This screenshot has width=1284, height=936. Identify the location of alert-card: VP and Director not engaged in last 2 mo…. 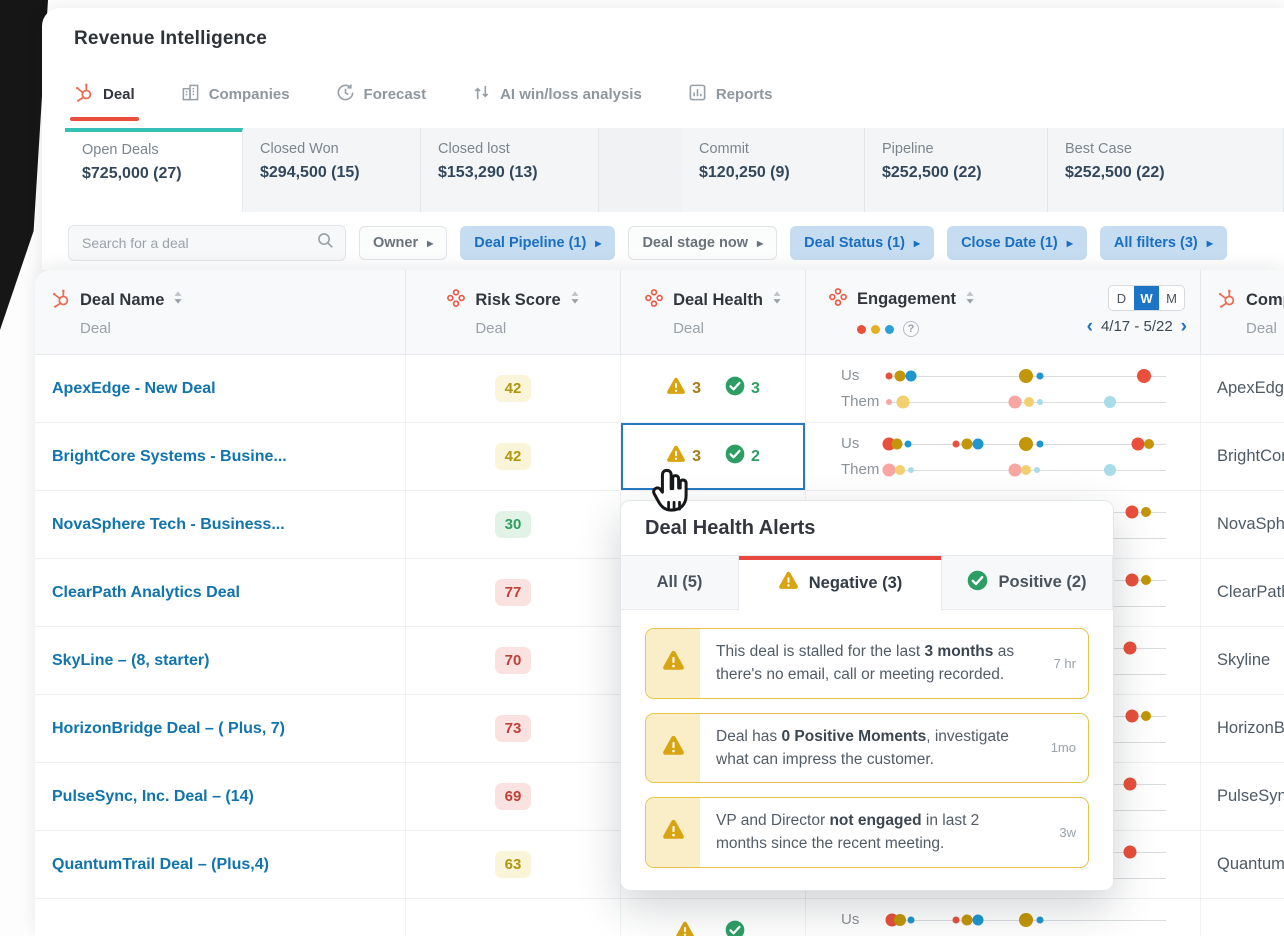
(867, 832).